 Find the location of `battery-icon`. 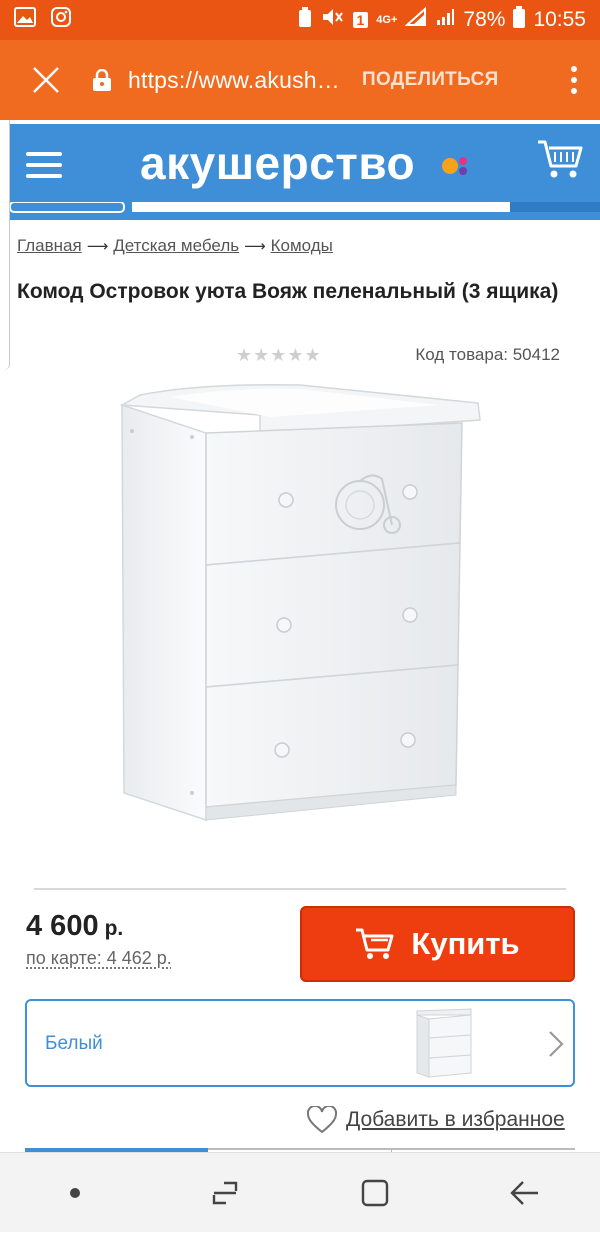

battery-icon is located at coordinates (519, 20).